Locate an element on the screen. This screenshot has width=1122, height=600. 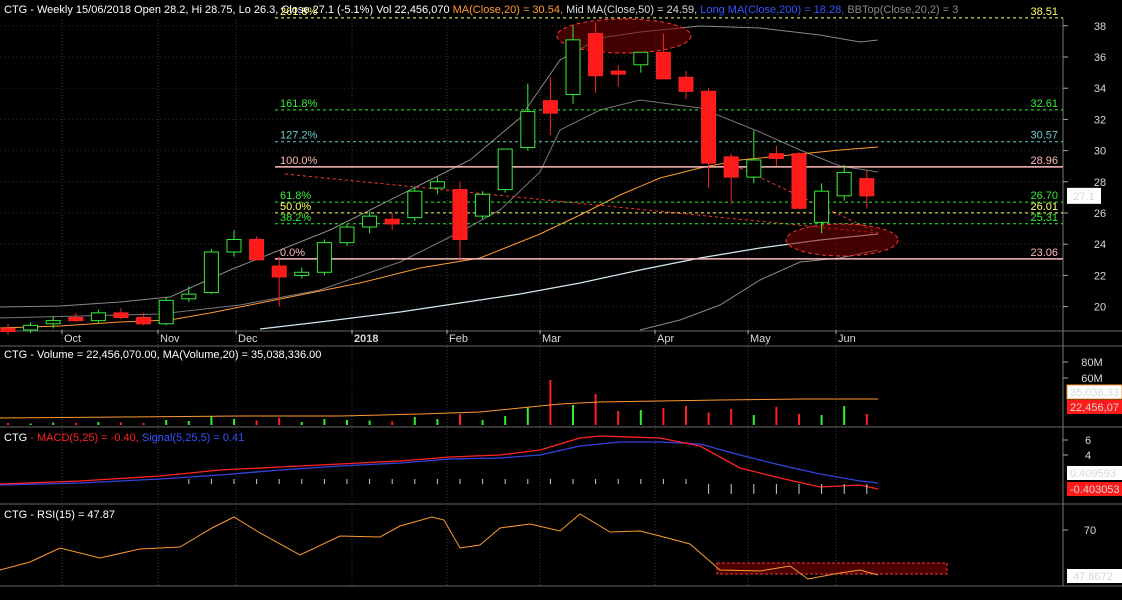
y-tick-label: 80M is located at coordinates (1091, 363).